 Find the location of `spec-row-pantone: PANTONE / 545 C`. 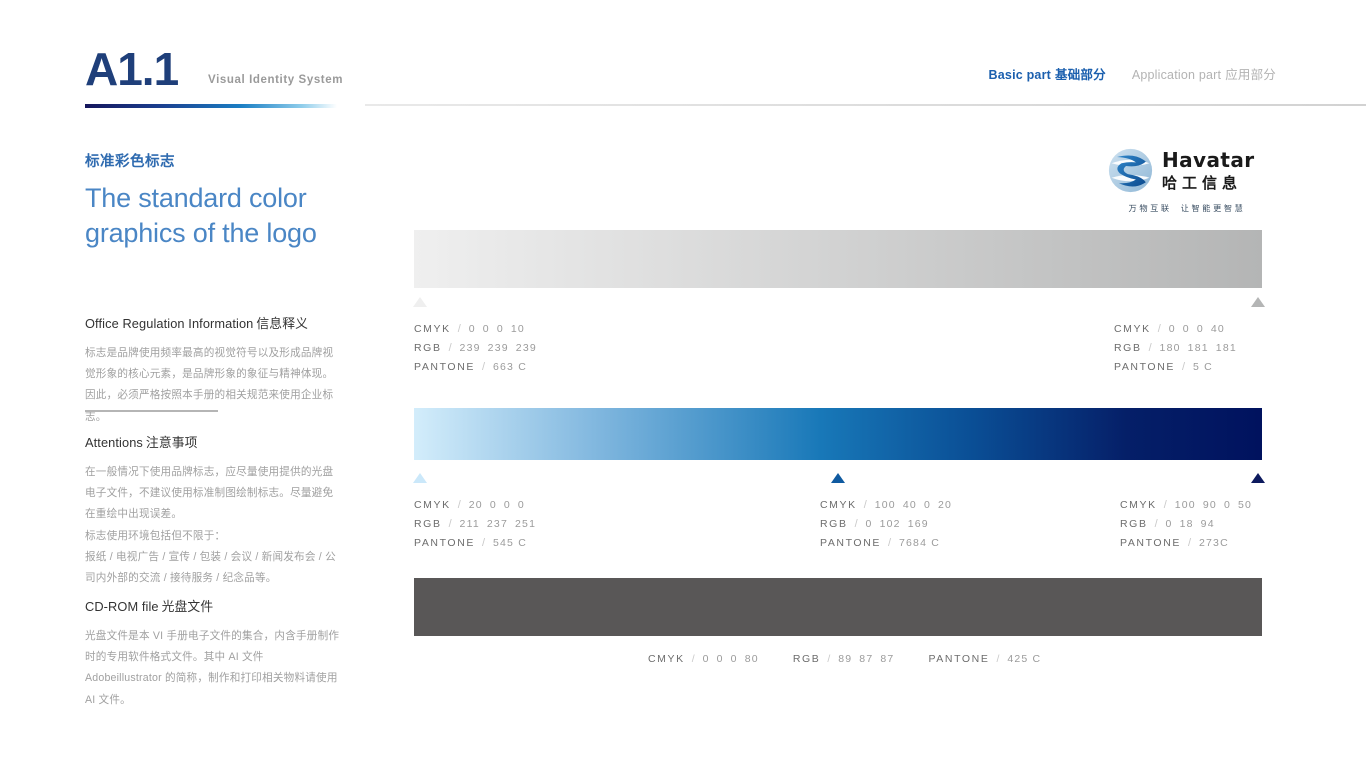

spec-row-pantone: PANTONE / 545 C is located at coordinates (475, 543).